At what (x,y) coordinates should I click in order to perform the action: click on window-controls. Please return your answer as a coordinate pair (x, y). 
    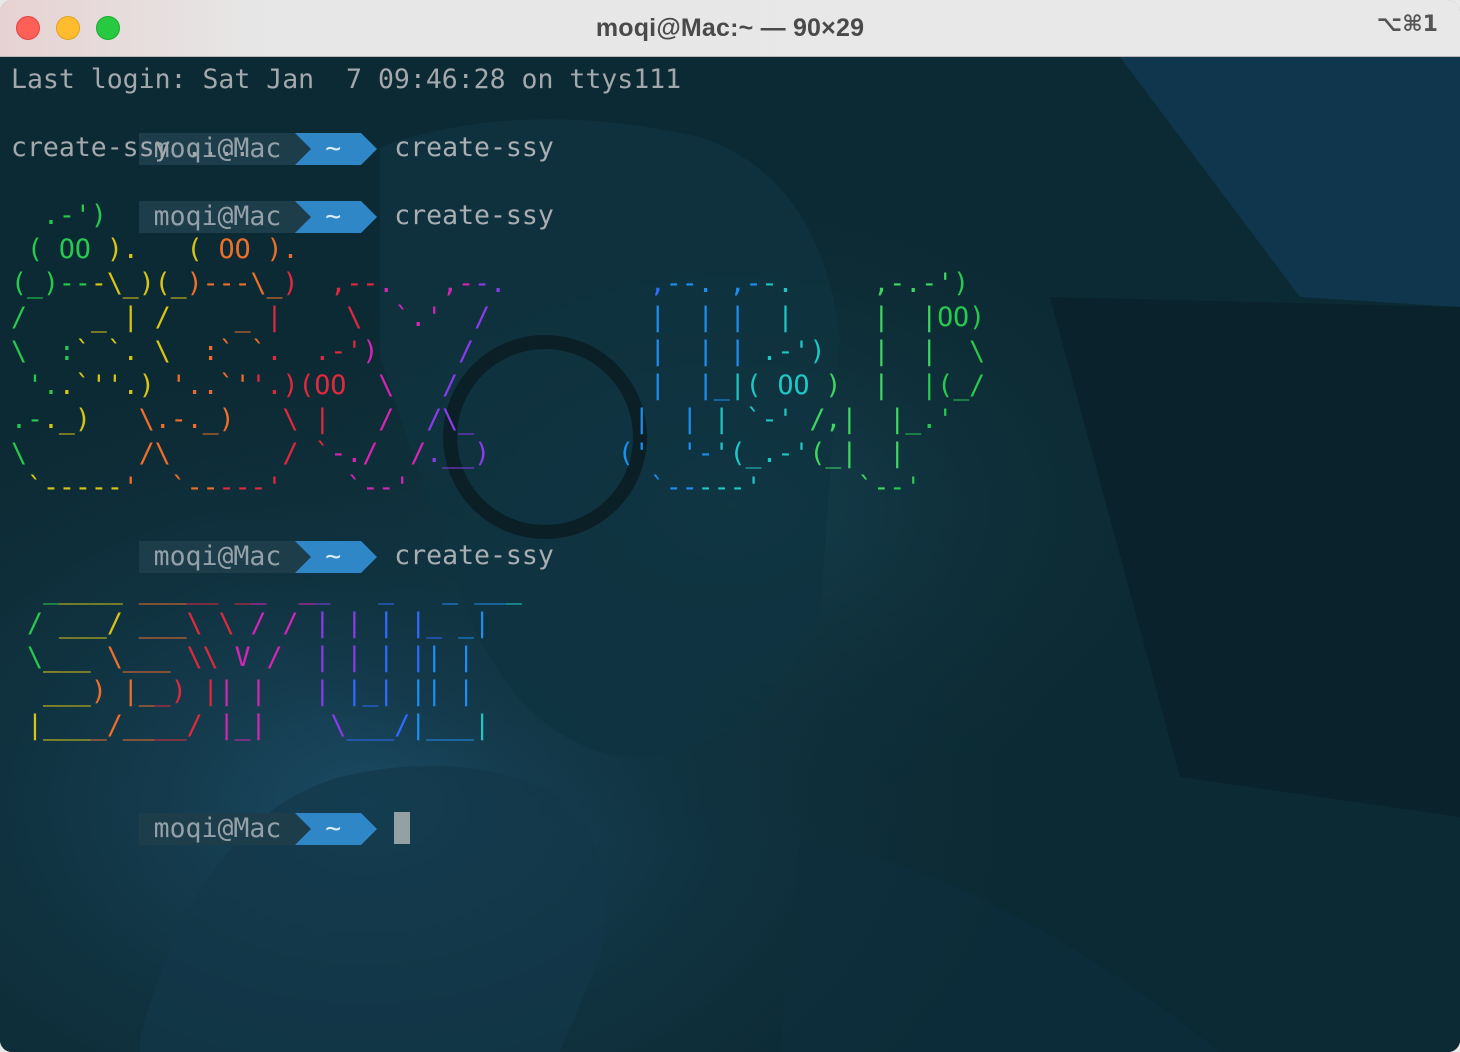
    Looking at the image, I should click on (68, 28).